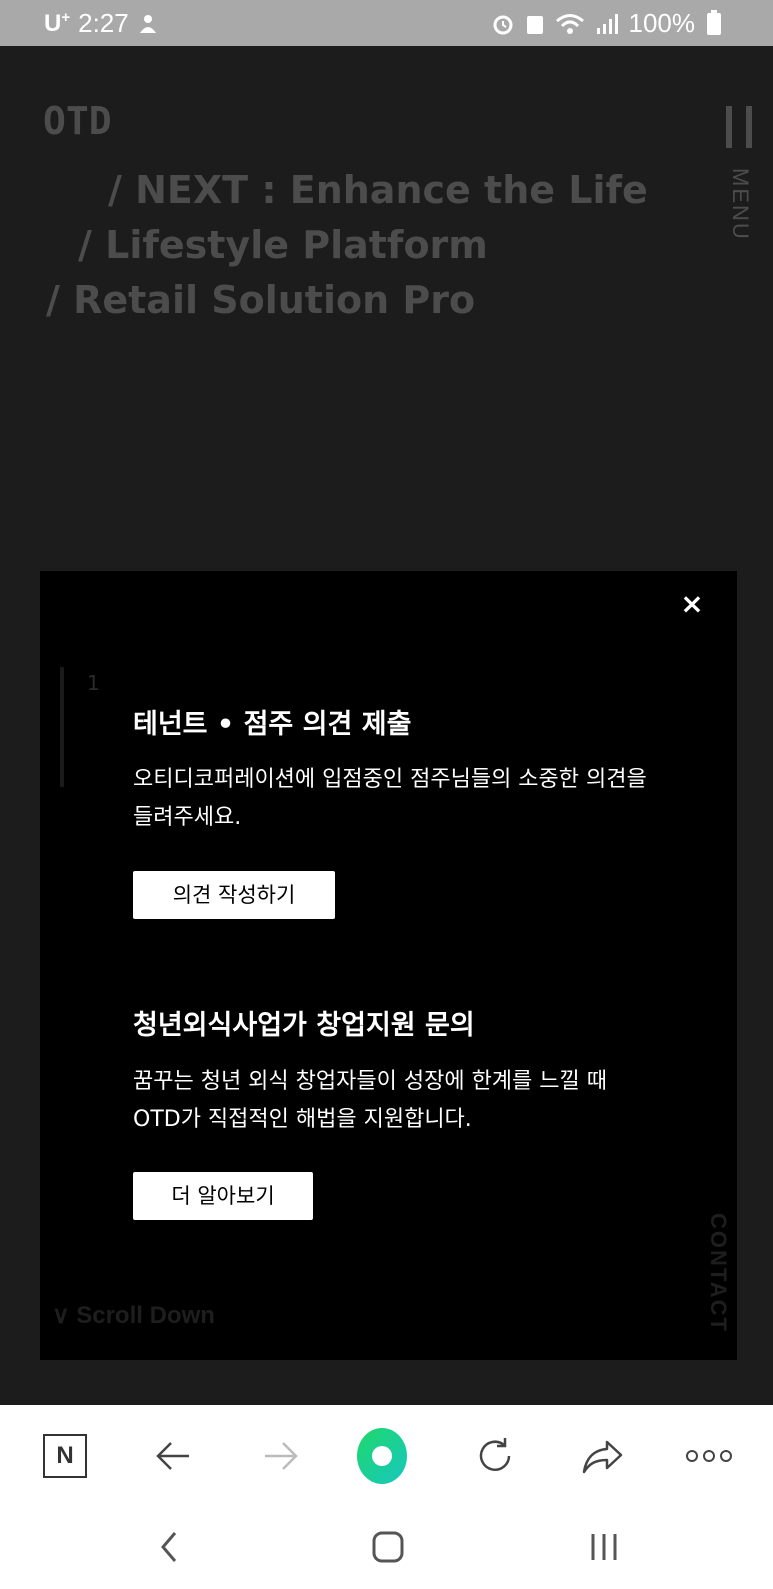  I want to click on naver-home-button: N, so click(65, 1456).